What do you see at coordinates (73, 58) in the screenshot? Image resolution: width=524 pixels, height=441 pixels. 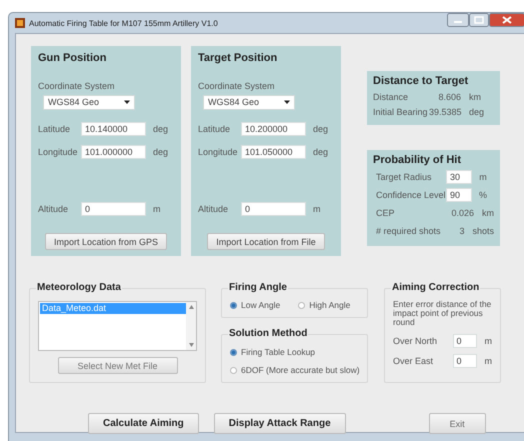 I see `panel-title: Gun Position` at bounding box center [73, 58].